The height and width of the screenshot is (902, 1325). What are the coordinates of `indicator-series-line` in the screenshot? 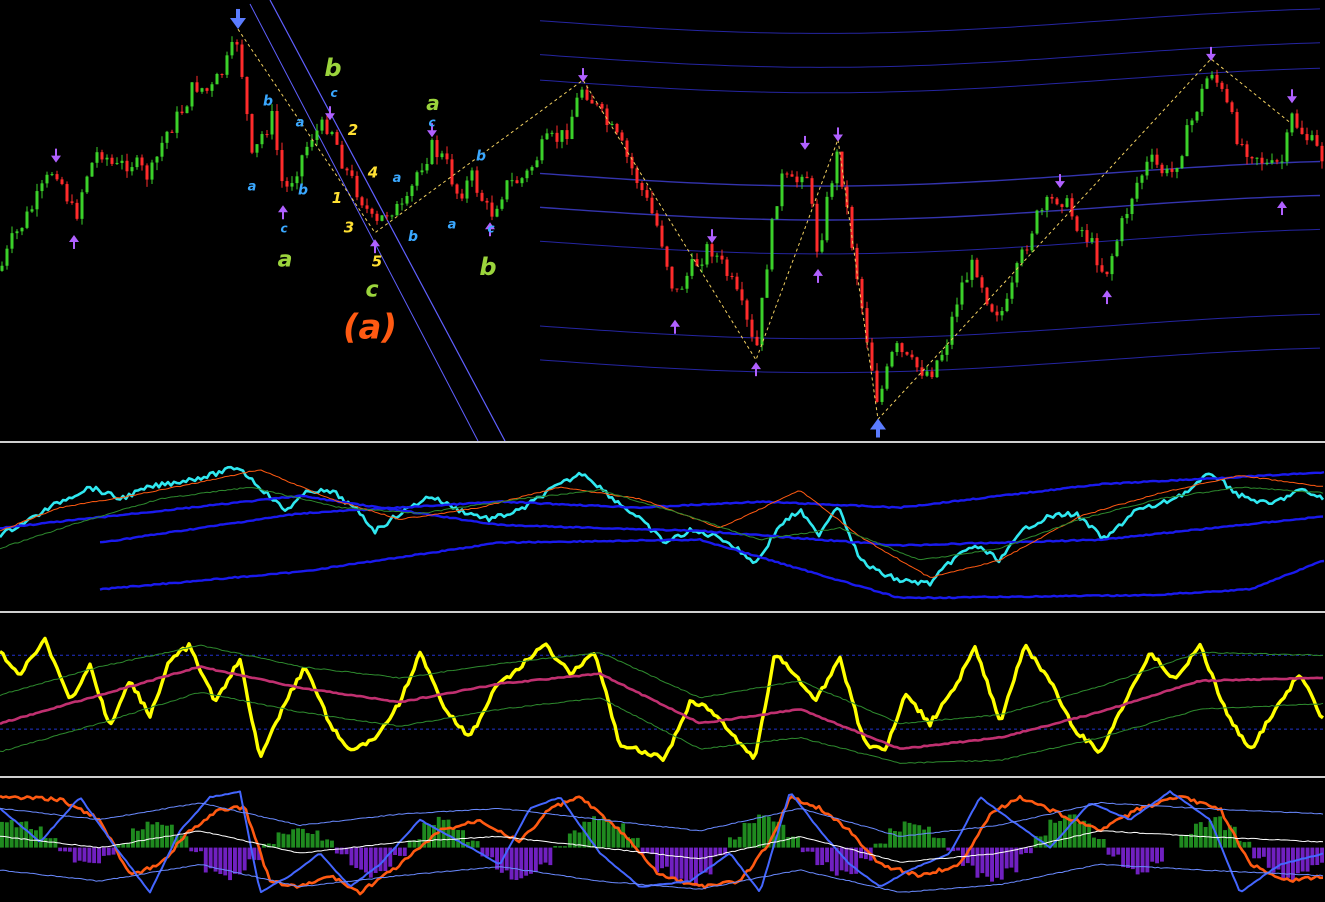 It's located at (662, 699).